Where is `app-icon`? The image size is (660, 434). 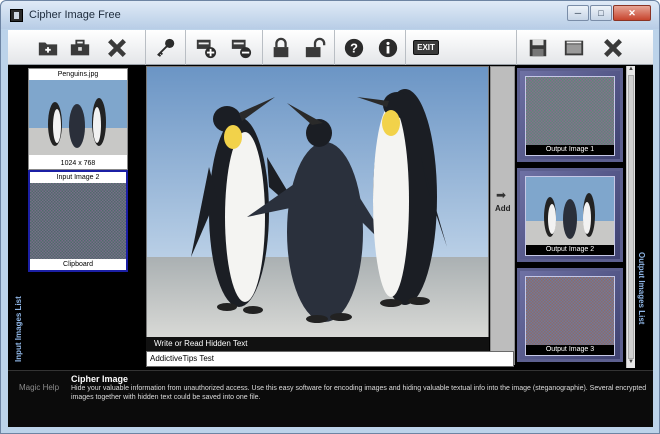
app-icon is located at coordinates (16, 15).